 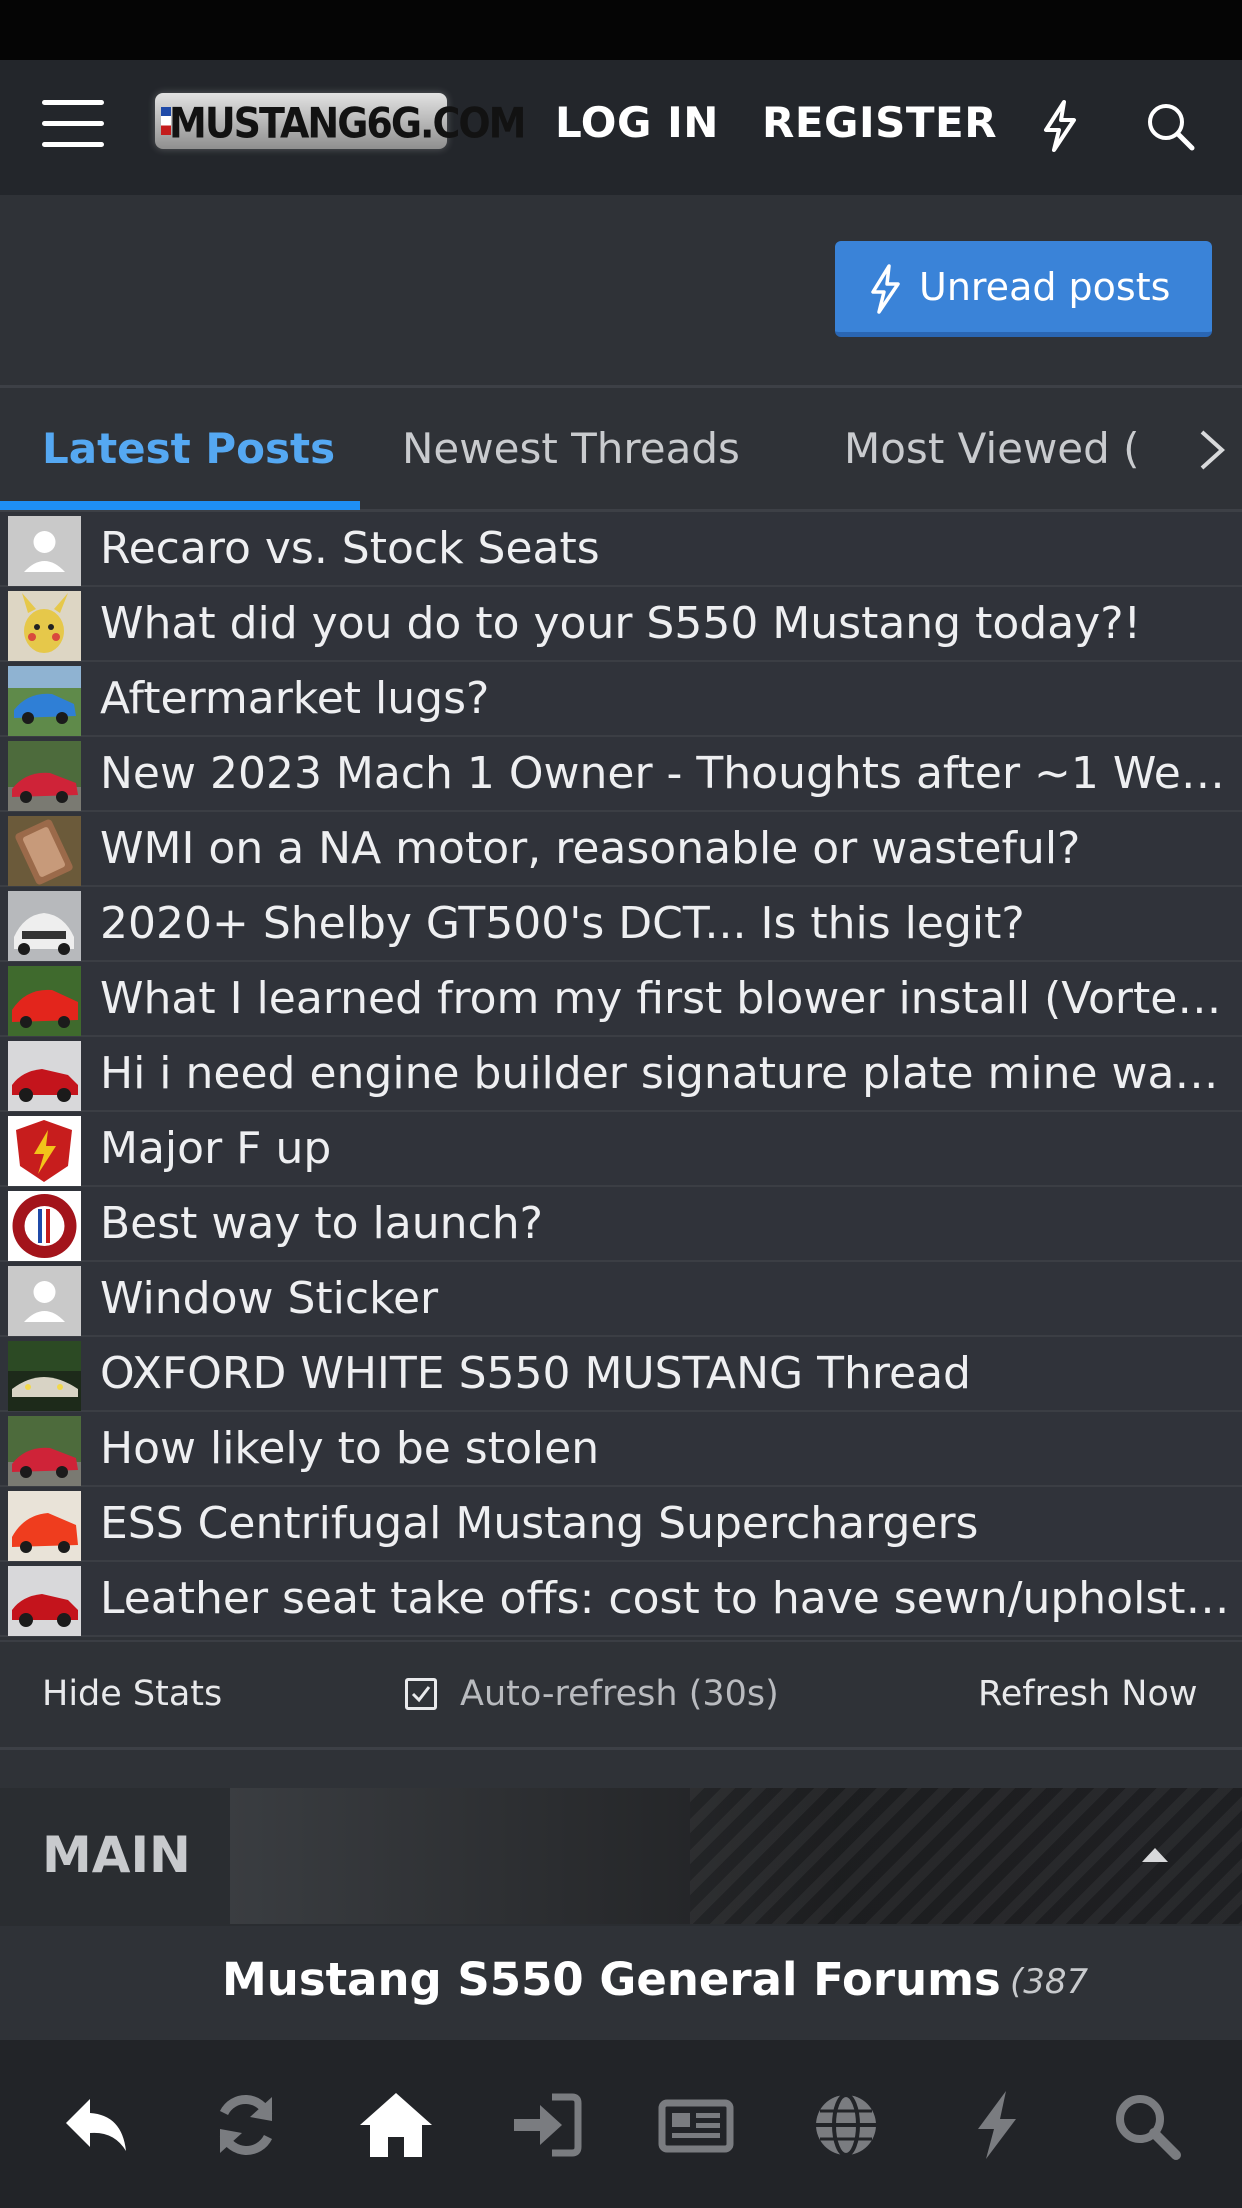 What do you see at coordinates (621, 2124) in the screenshot?
I see `bottom-navigation` at bounding box center [621, 2124].